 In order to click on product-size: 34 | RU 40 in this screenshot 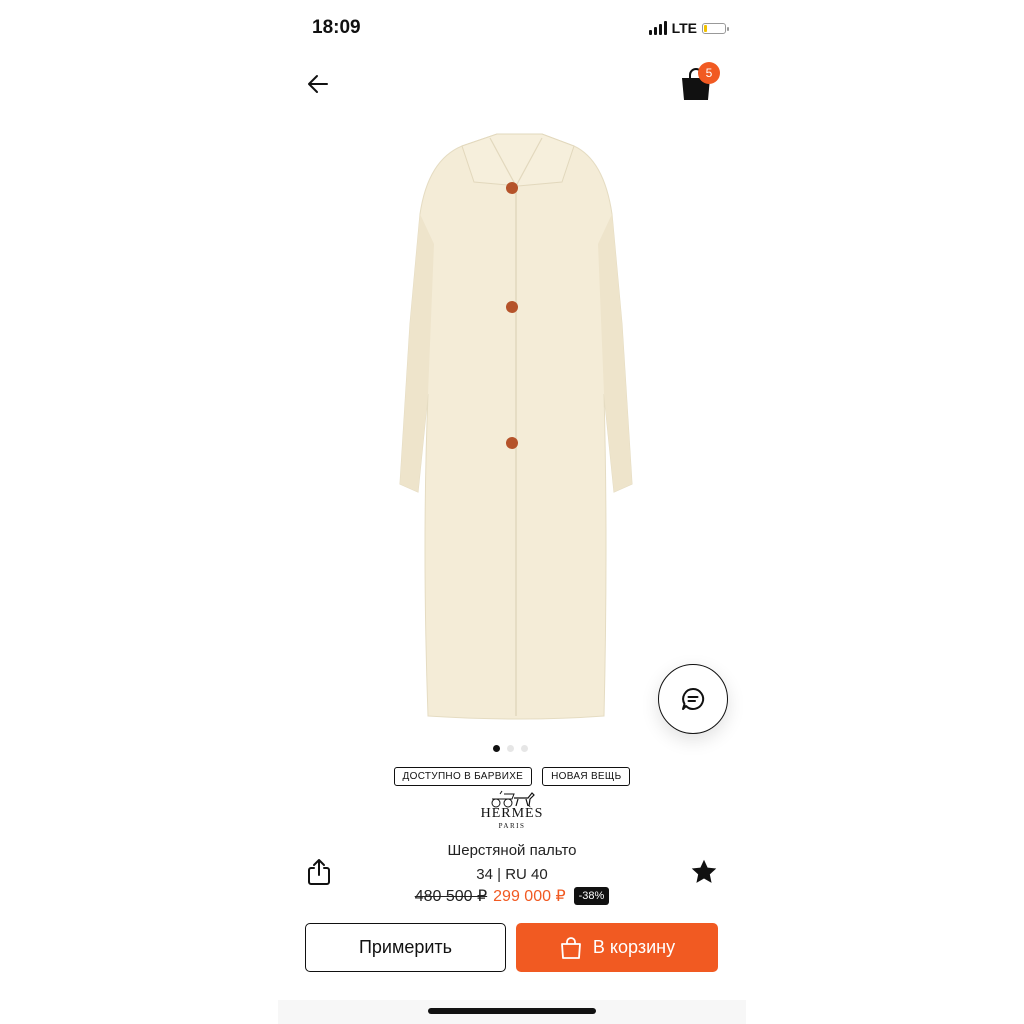, I will do `click(512, 874)`.